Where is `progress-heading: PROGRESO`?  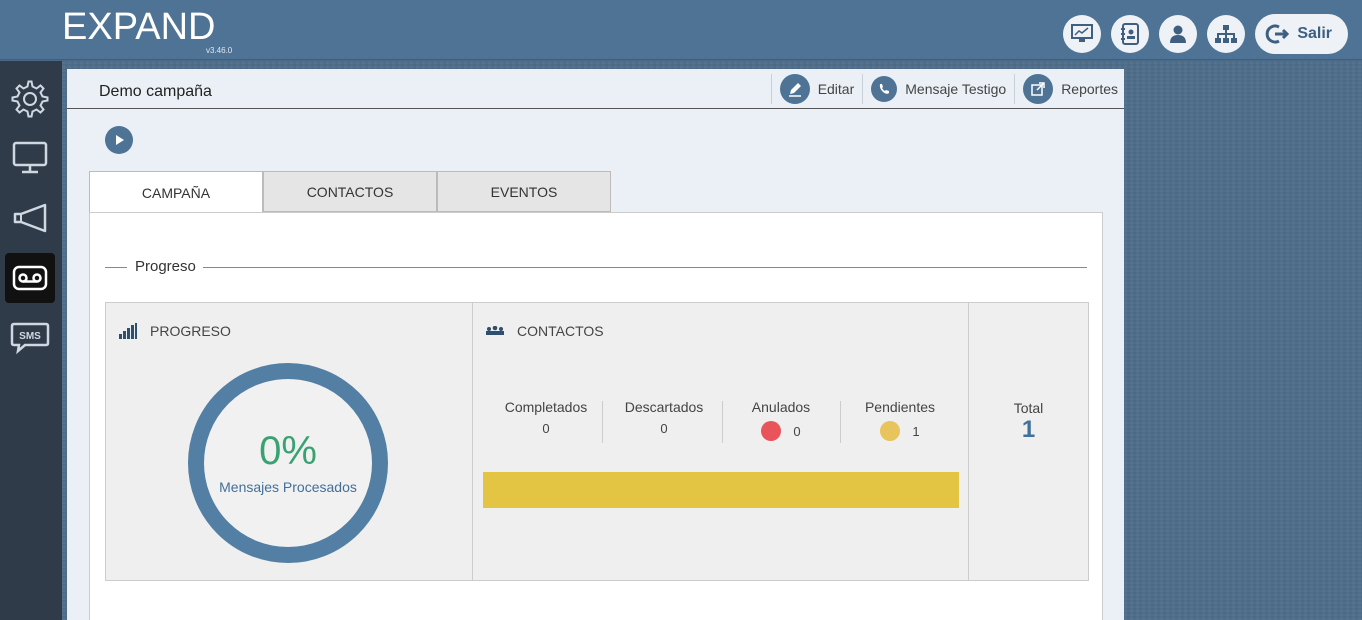 progress-heading: PROGRESO is located at coordinates (190, 331).